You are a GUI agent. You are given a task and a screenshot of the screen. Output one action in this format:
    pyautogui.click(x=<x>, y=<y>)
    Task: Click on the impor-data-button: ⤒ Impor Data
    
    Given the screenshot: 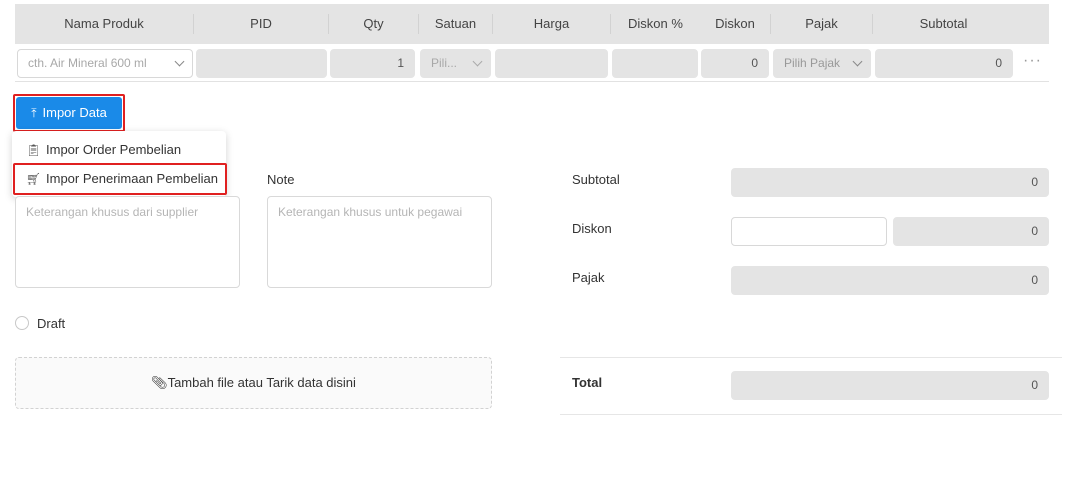 What is the action you would take?
    pyautogui.click(x=69, y=113)
    